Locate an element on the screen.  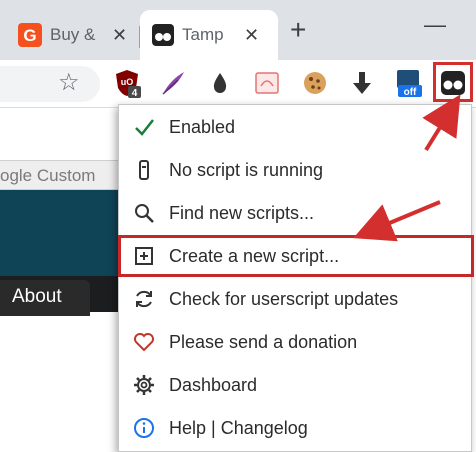
arrow-to-create-script is located at coordinates (397, 221).